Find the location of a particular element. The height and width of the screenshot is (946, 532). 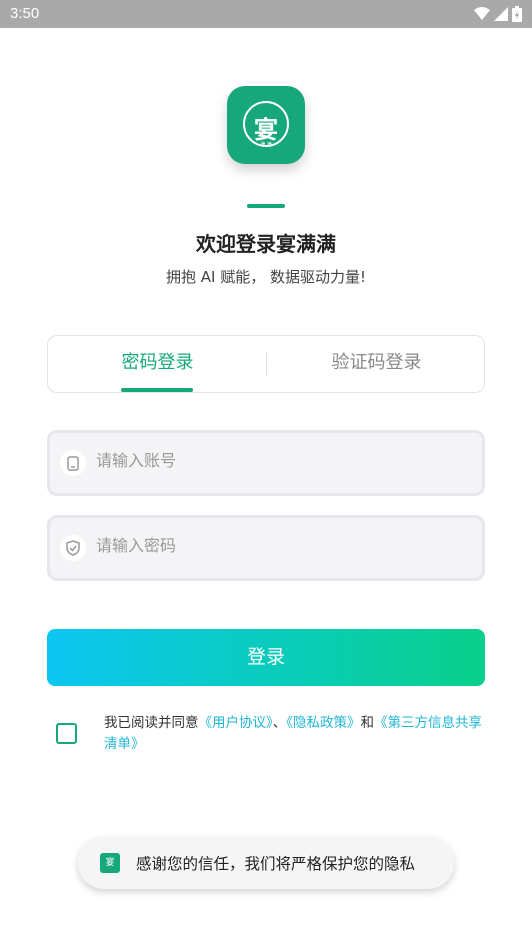

login-button: 登录 is located at coordinates (266, 657).